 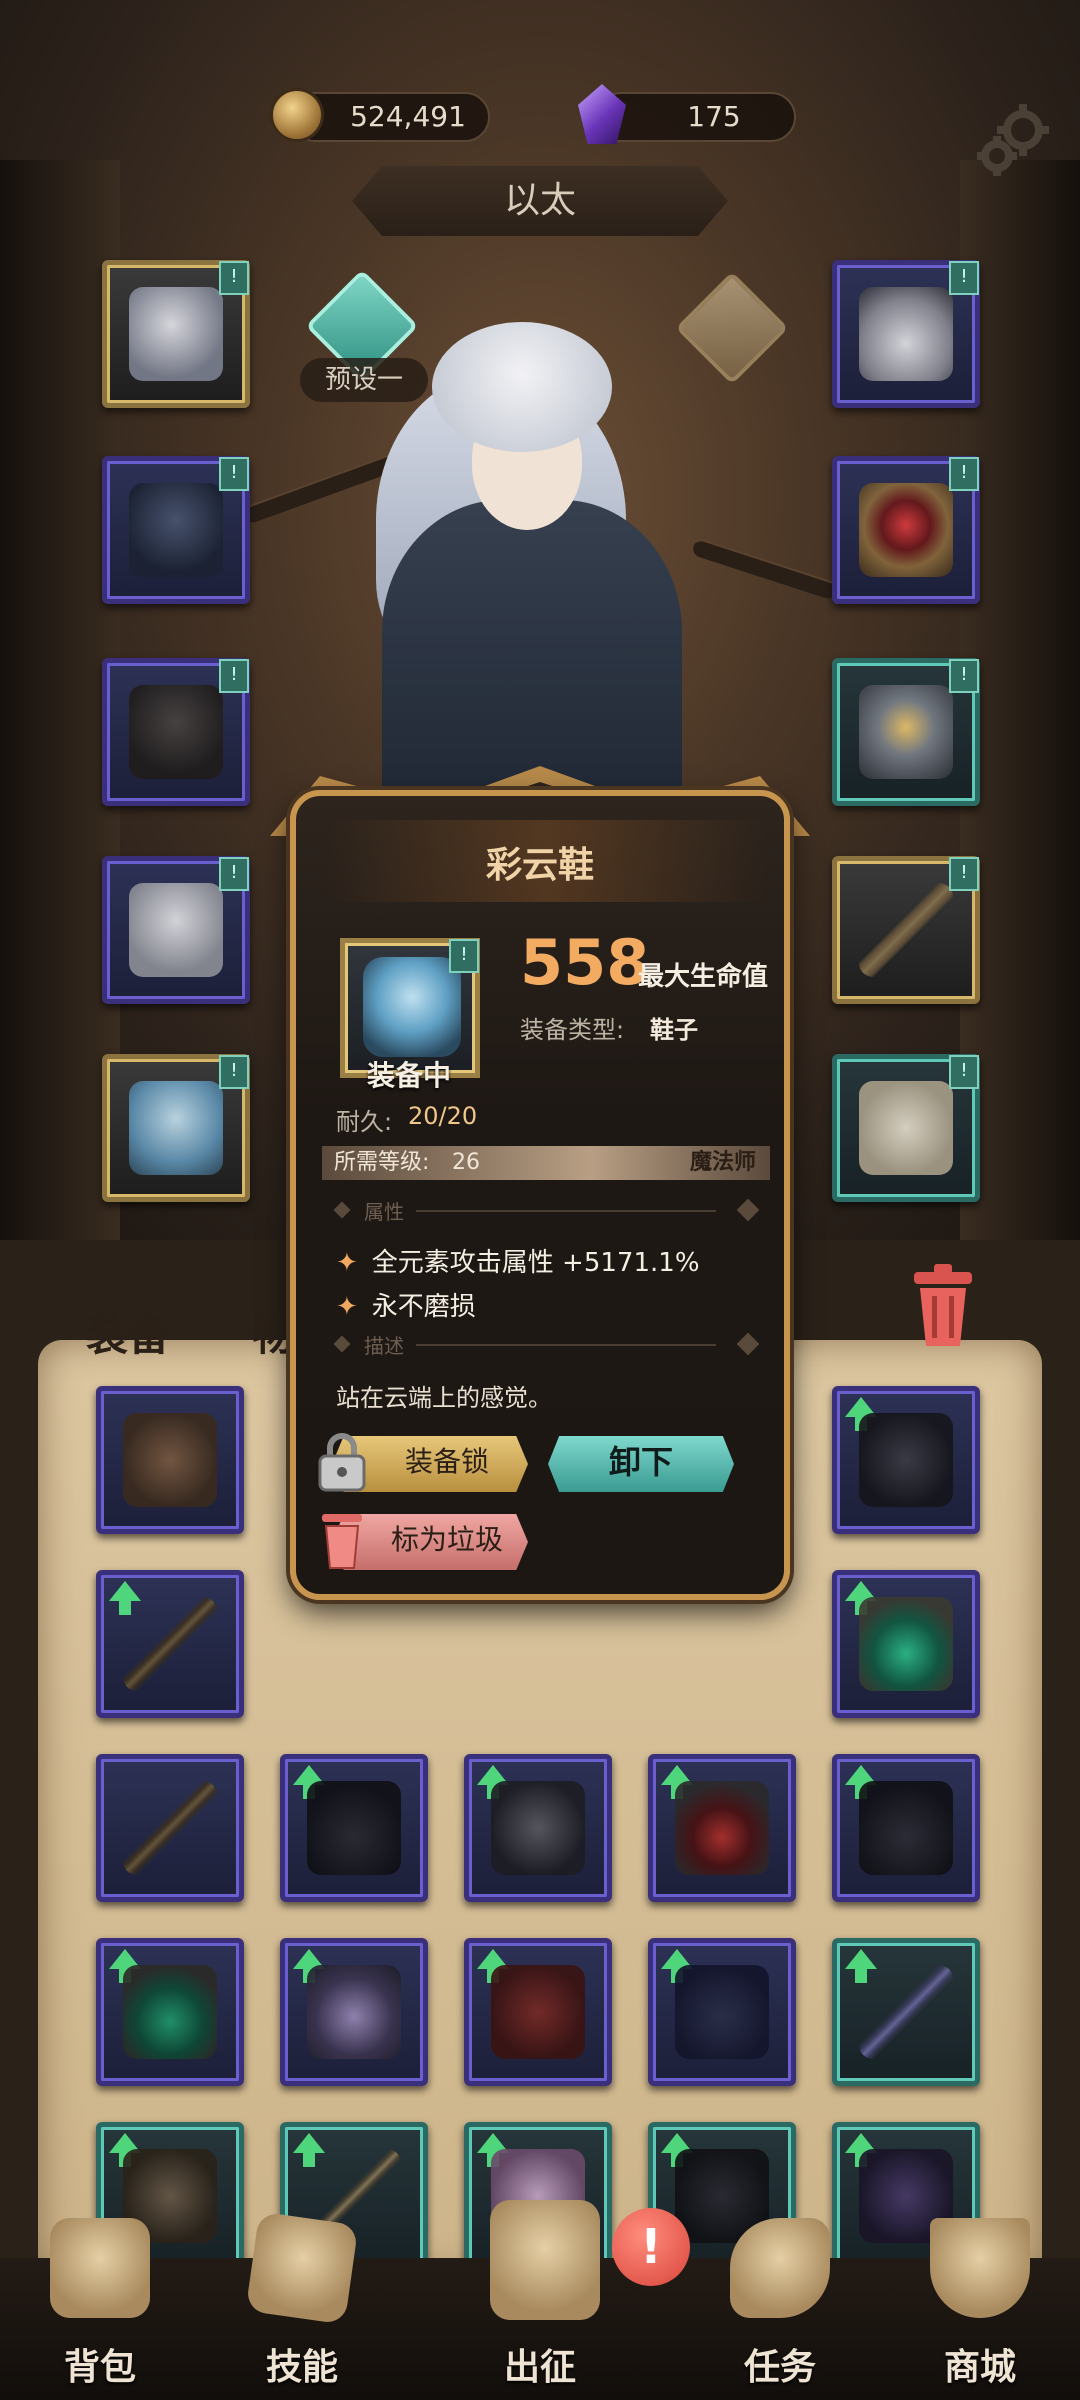 I want to click on equip-slot-pants: !, so click(x=176, y=930).